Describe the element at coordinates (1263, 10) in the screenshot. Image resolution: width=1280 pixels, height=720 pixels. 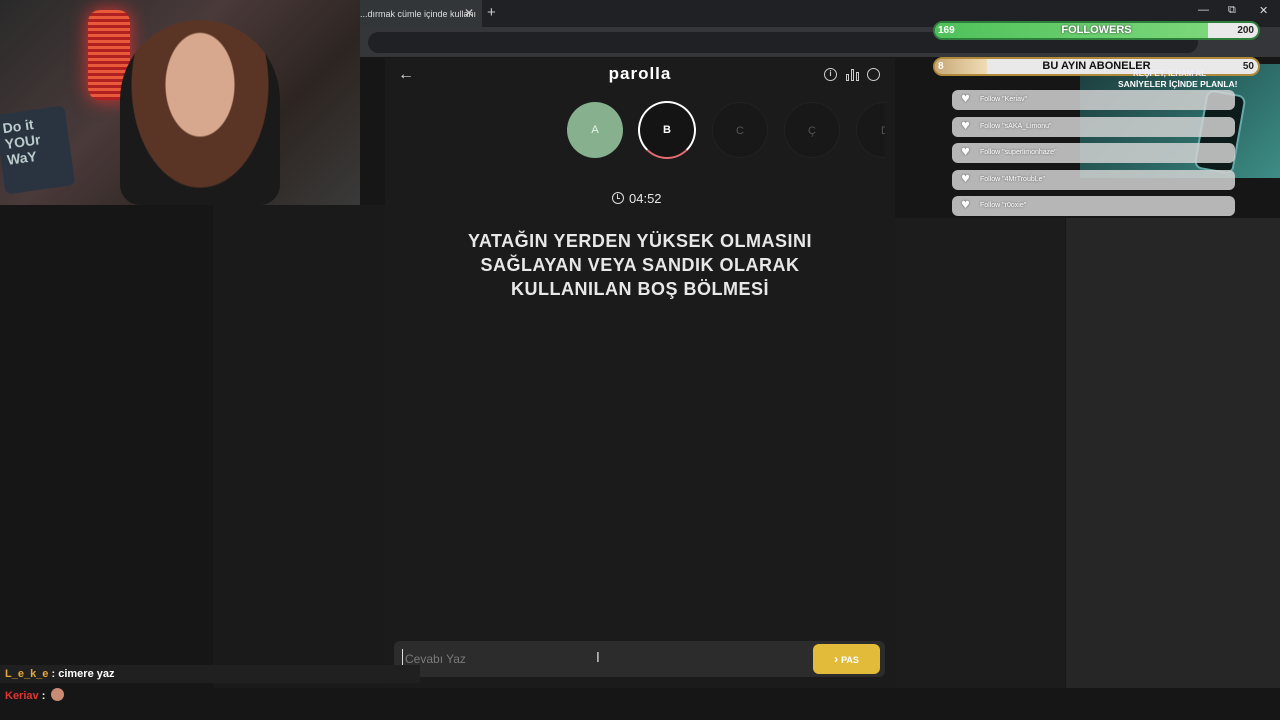
I see `window-close-icon: ✕` at that location.